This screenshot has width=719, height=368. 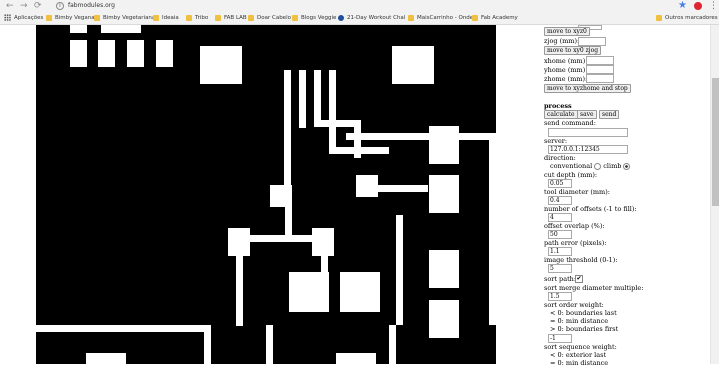 I want to click on zhome-field, so click(x=600, y=78).